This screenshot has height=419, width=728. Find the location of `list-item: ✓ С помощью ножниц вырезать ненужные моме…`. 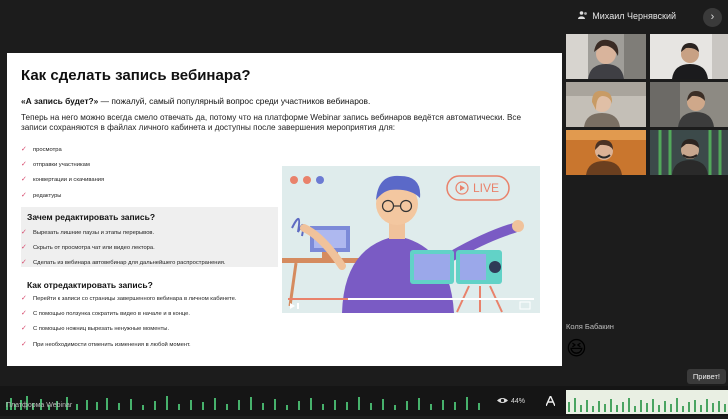

list-item: ✓ С помощью ножниц вырезать ненужные моме… is located at coordinates (95, 329).